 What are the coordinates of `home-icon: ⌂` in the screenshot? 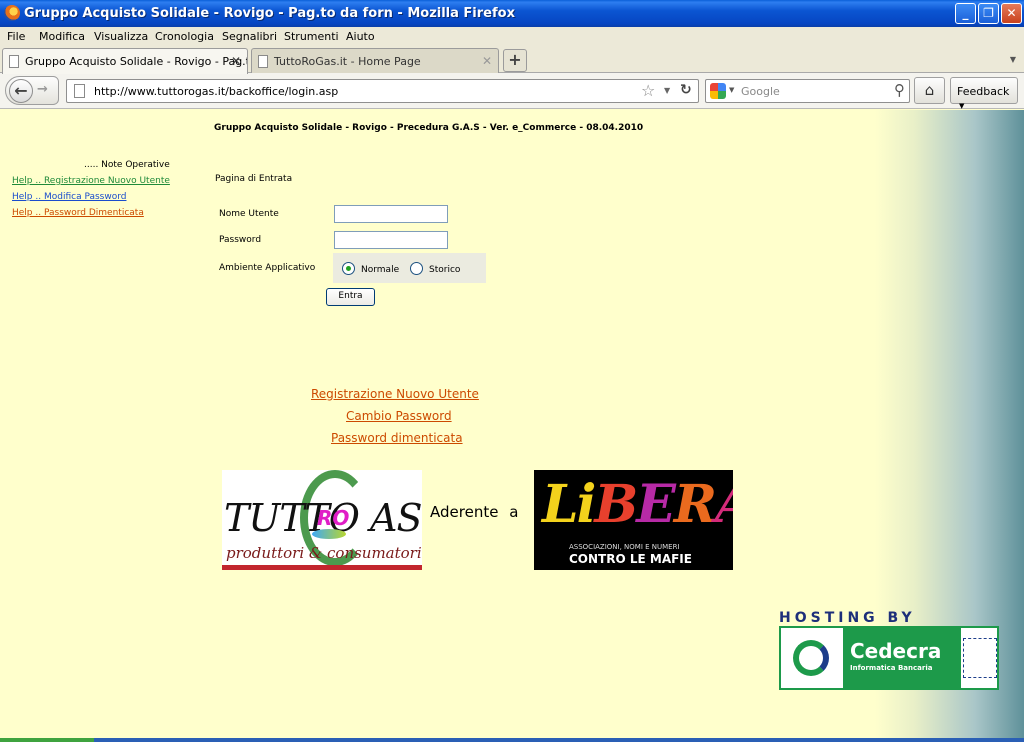 It's located at (929, 90).